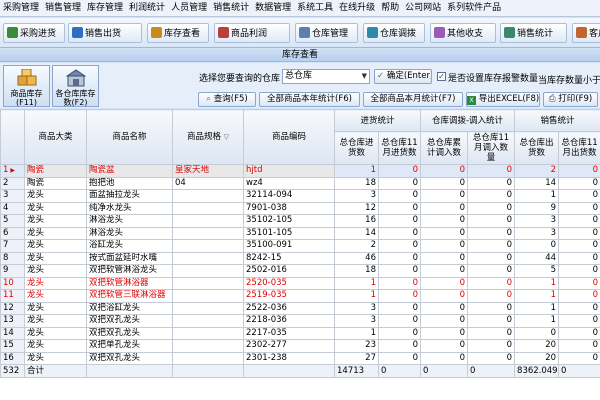  What do you see at coordinates (12, 196) in the screenshot?
I see `row-number: 3` at bounding box center [12, 196].